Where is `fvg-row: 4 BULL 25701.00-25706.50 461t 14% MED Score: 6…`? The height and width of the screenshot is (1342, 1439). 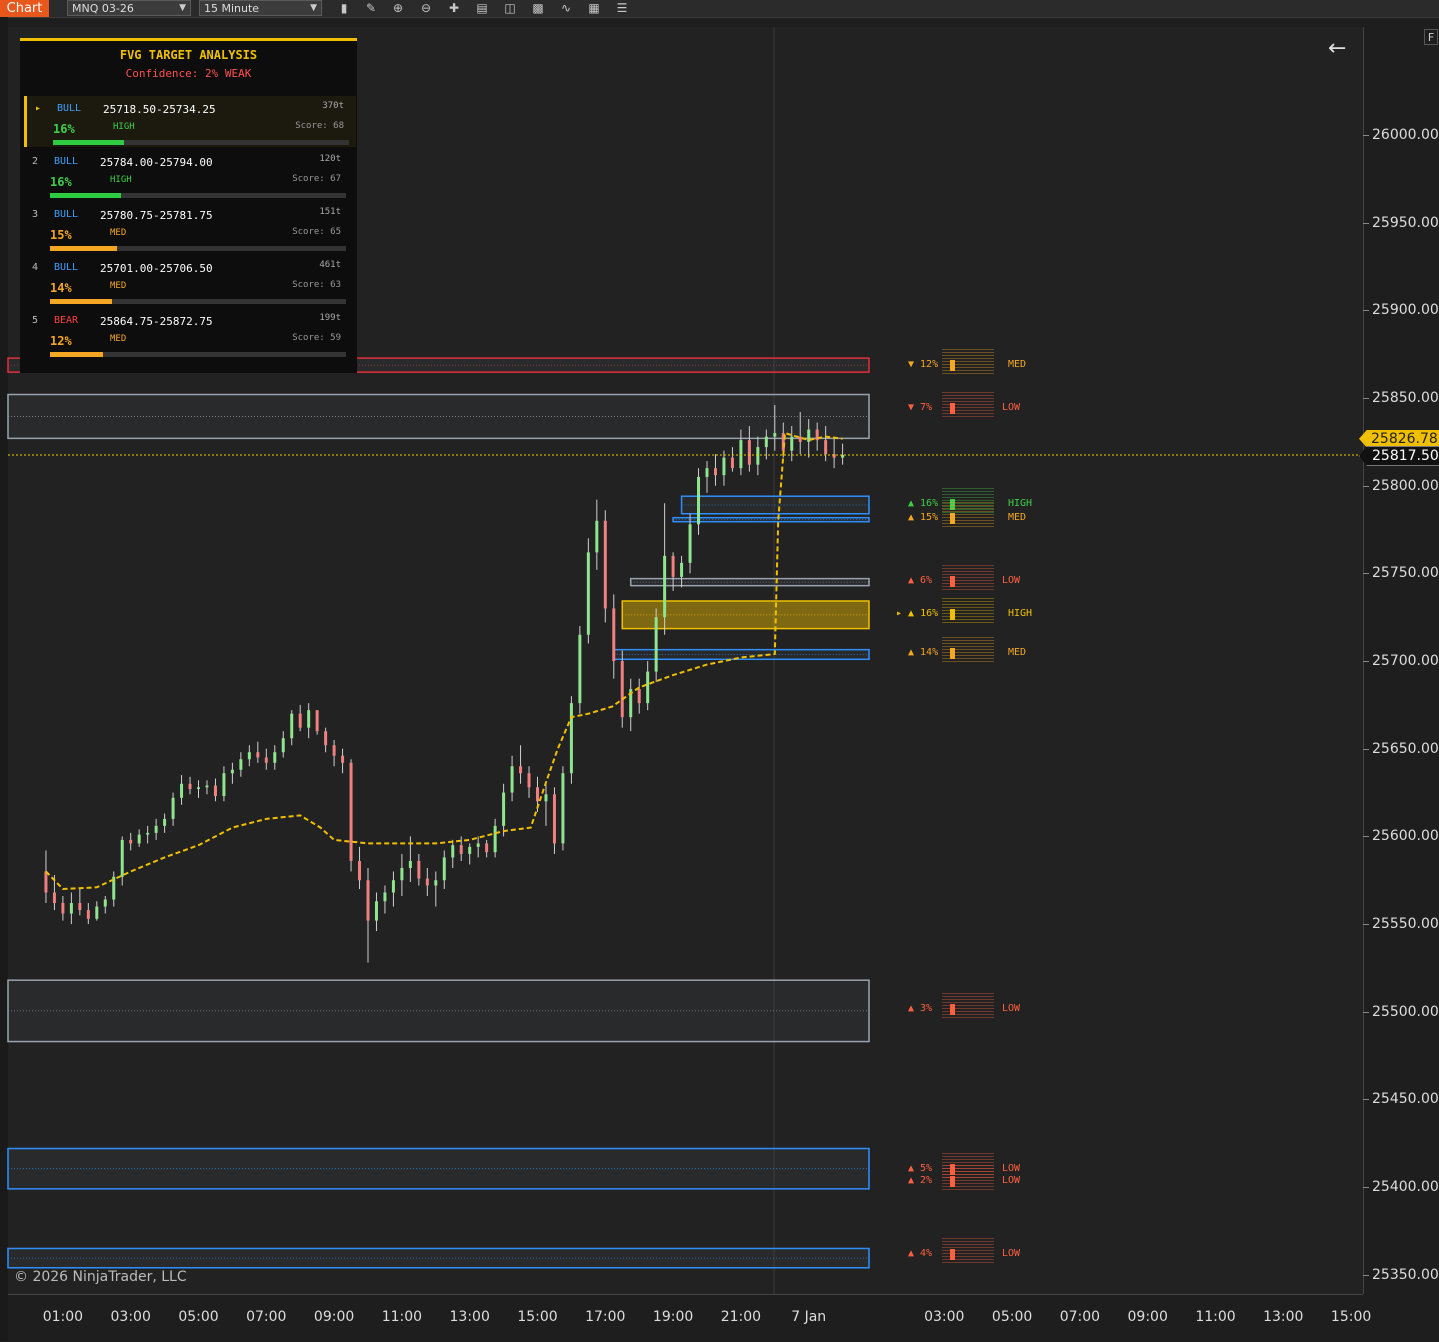
fvg-row: 4 BULL 25701.00-25706.50 461t 14% MED Score: 6… is located at coordinates (188, 280).